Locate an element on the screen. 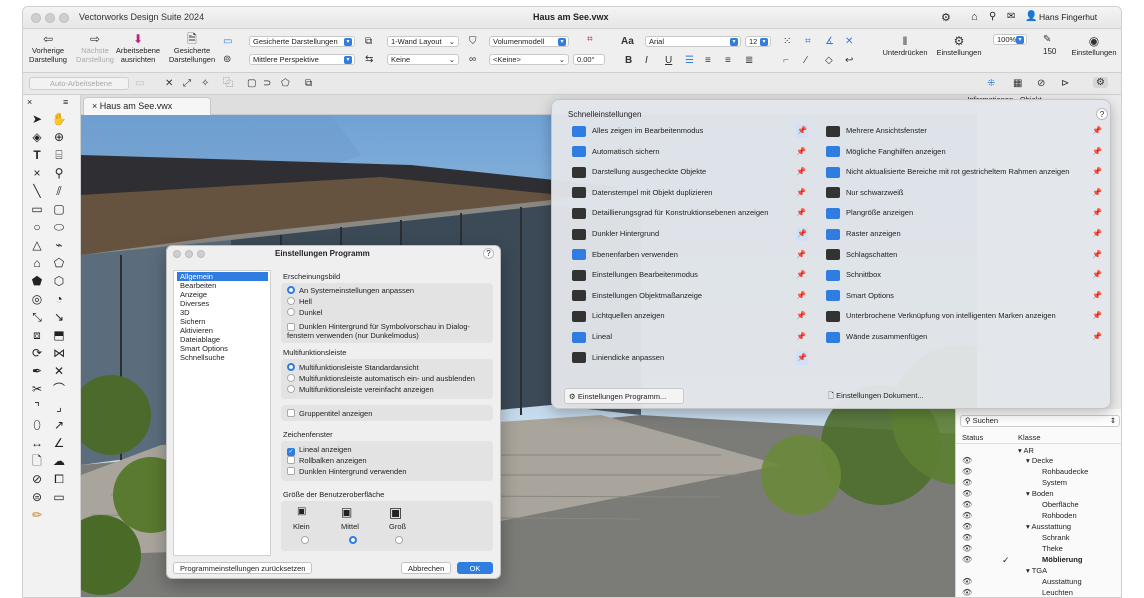 The width and height of the screenshot is (1144, 598). offset-tool-icon: ⧈ is located at coordinates (37, 335).